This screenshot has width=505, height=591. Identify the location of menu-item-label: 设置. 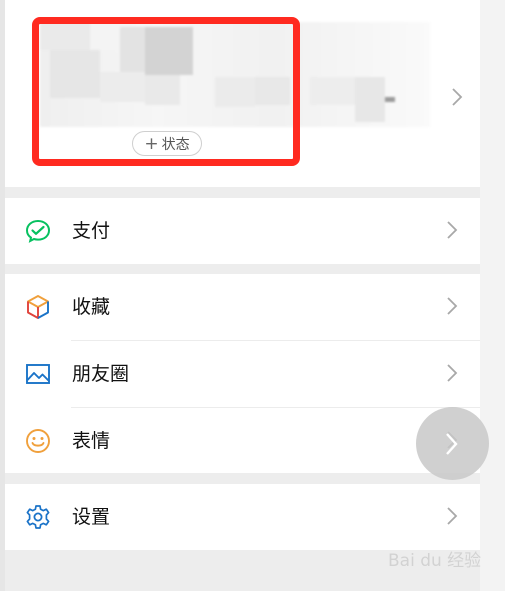
(91, 517).